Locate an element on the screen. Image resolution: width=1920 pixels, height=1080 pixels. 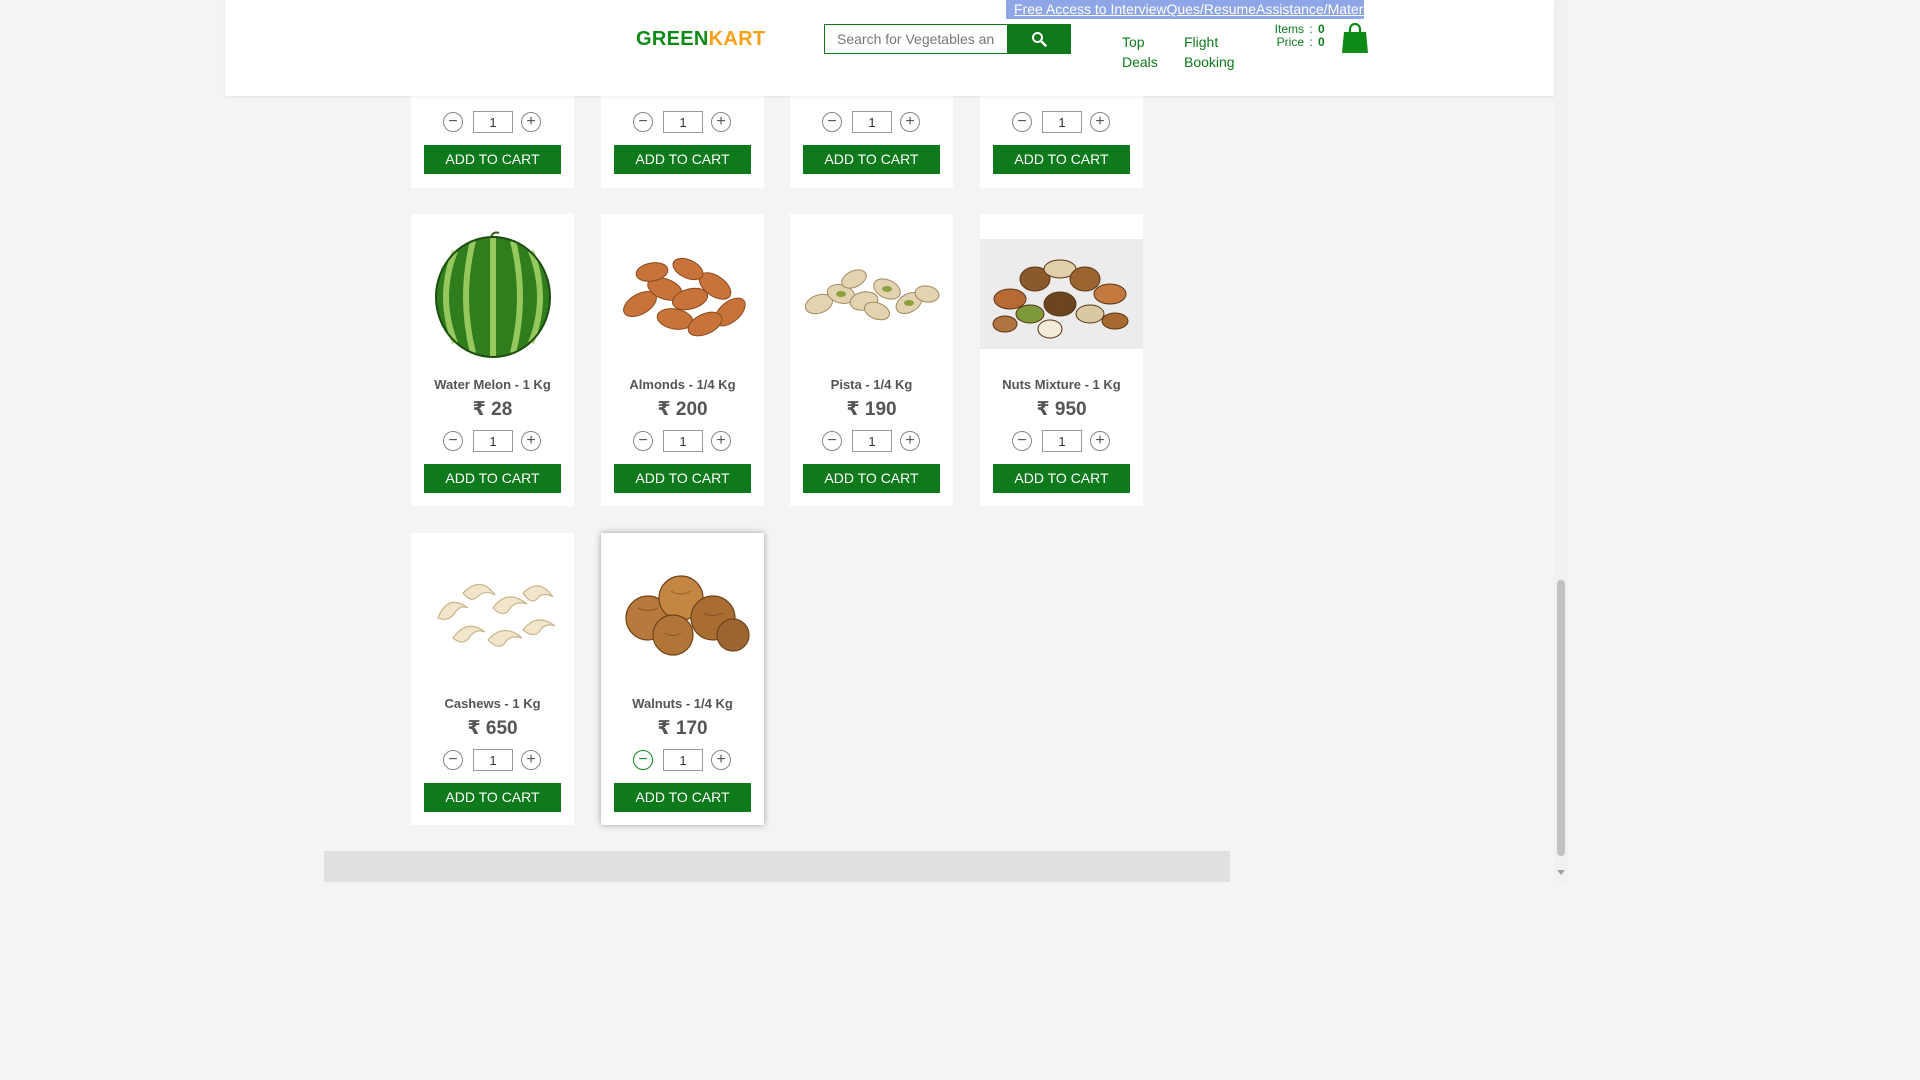
product-price: ₹ 650 is located at coordinates (492, 728).